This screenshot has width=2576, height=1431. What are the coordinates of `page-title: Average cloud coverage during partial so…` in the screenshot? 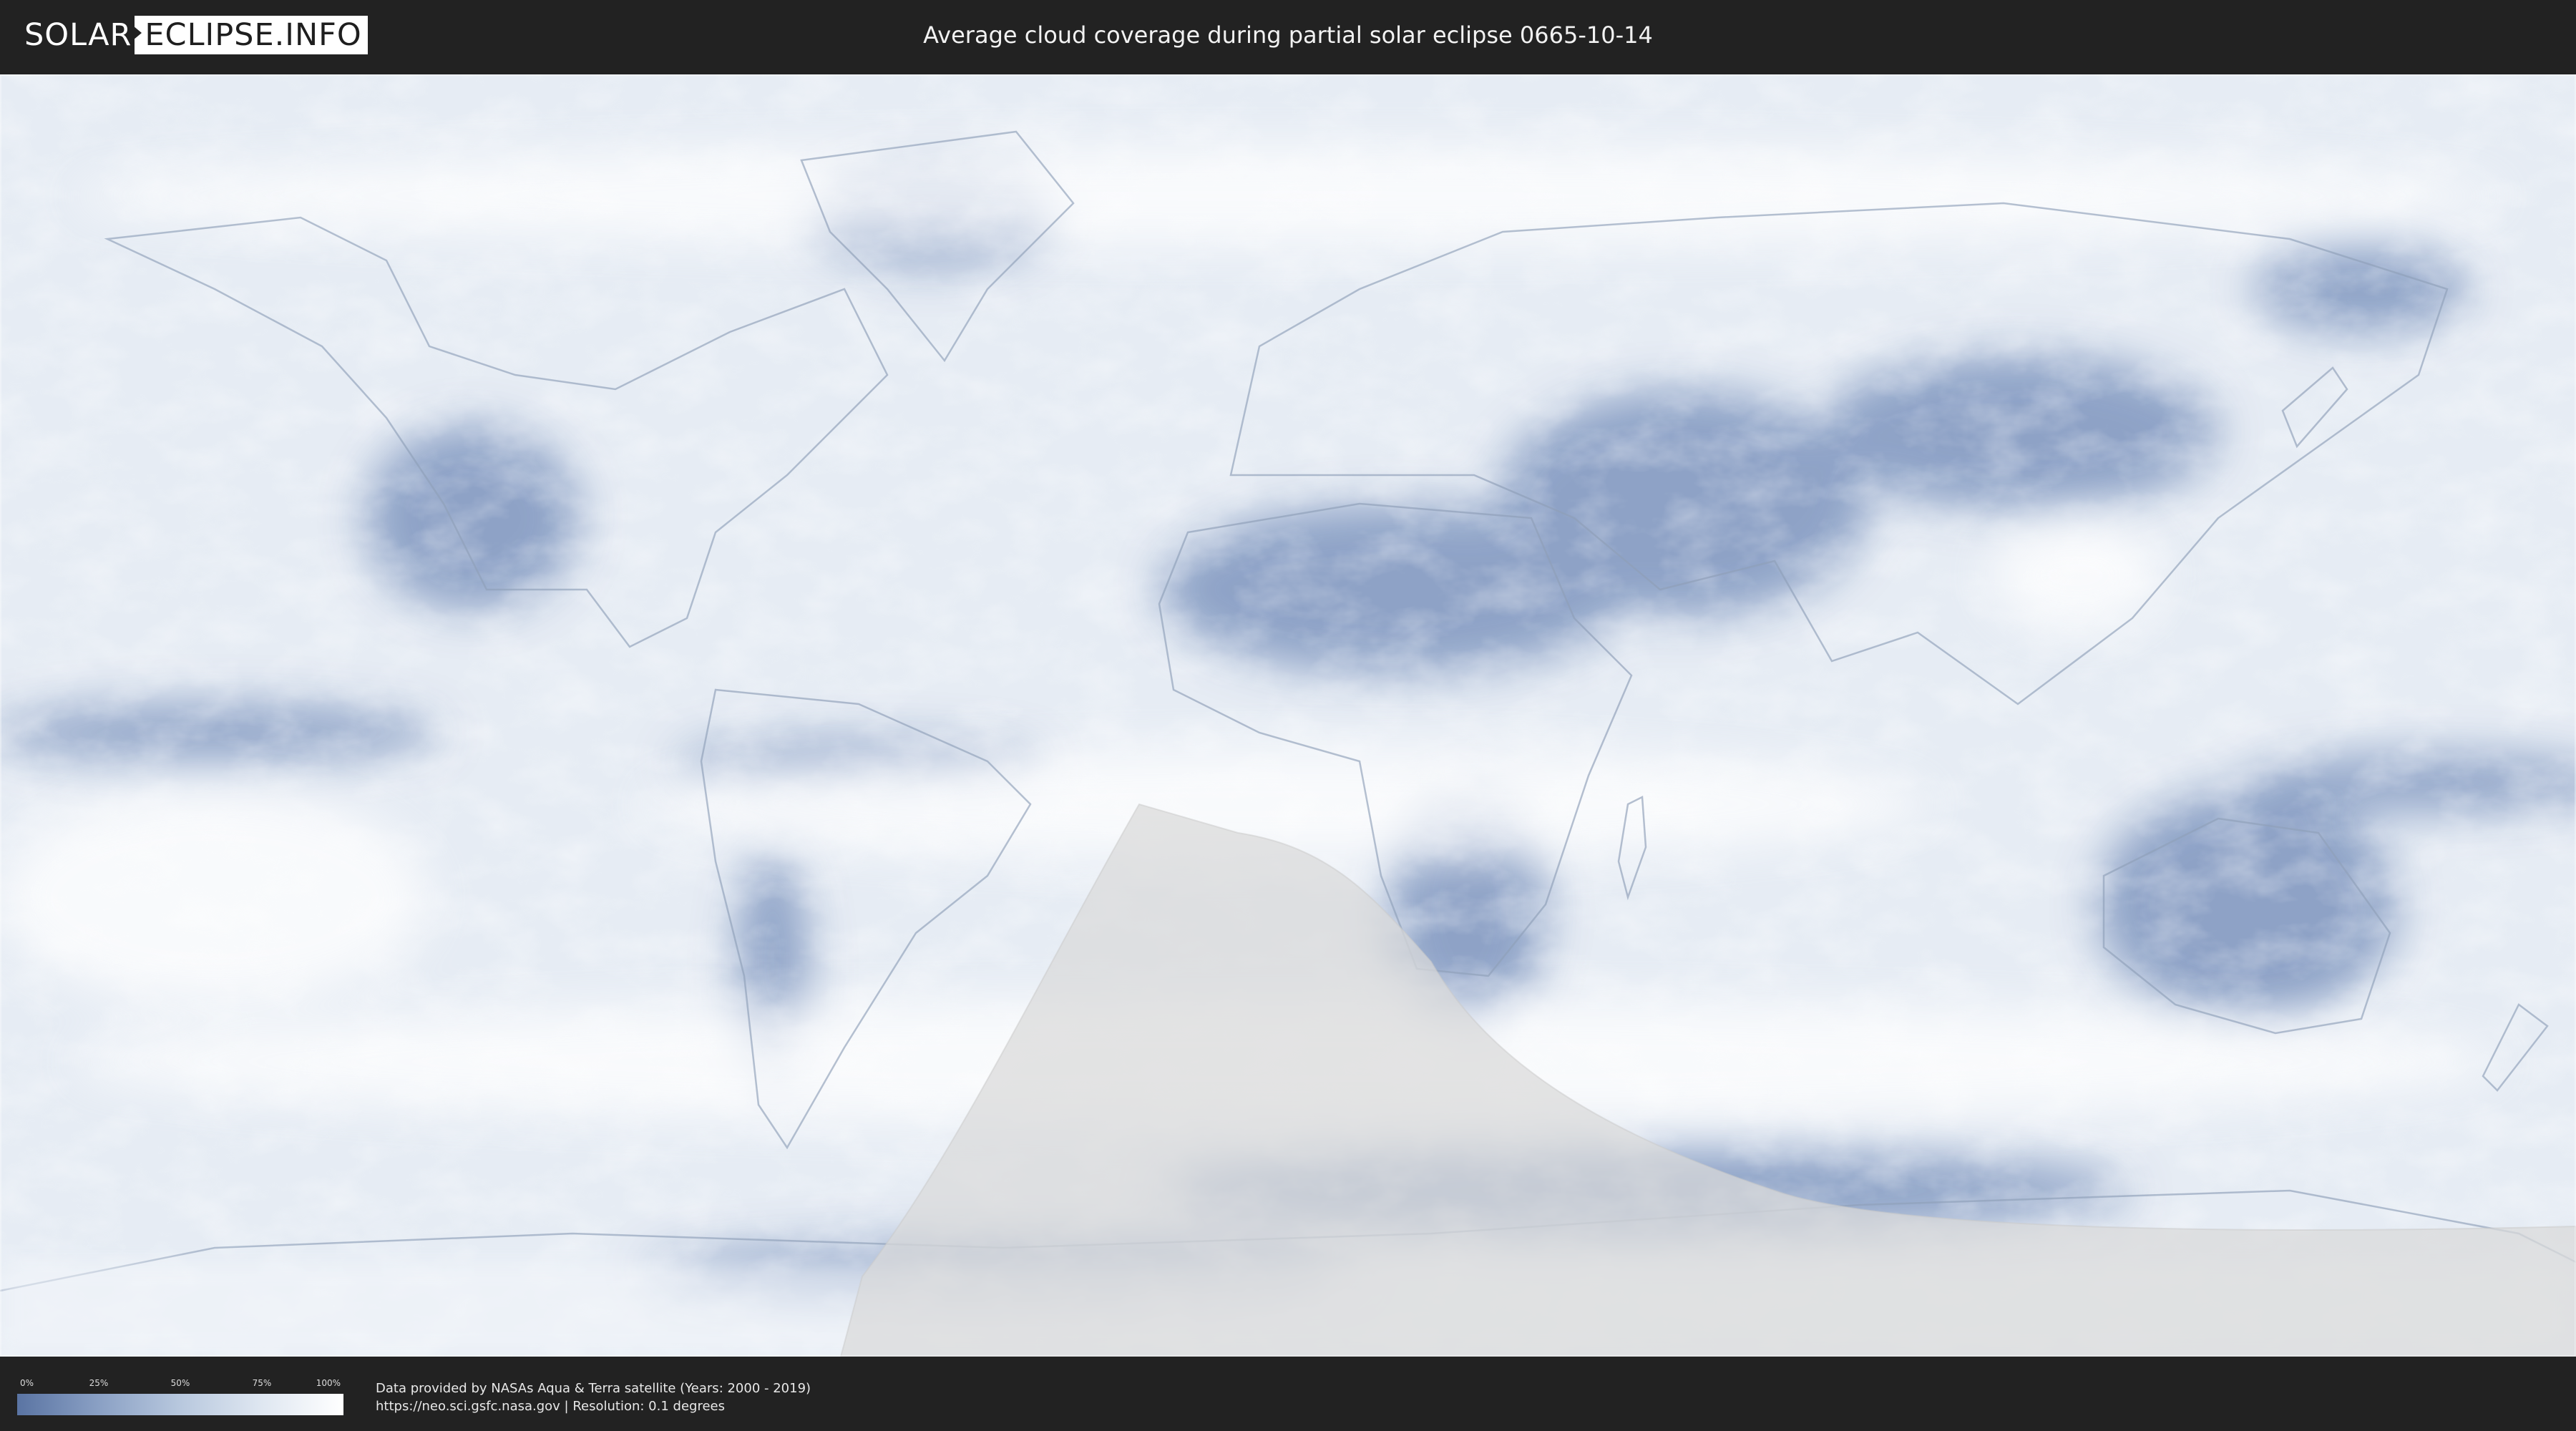 It's located at (1288, 35).